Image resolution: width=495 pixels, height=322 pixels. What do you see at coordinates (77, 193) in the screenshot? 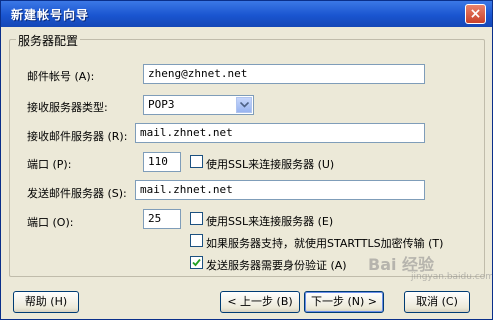
I see `outgoing-server-label: 发送邮件服务器 (S):` at bounding box center [77, 193].